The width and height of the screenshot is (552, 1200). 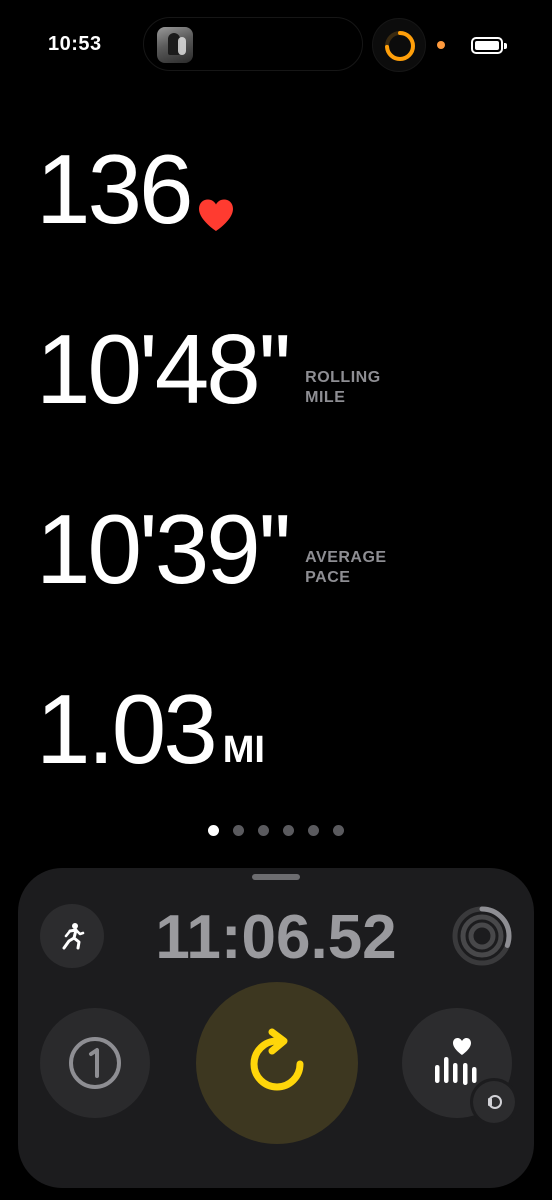 I want to click on average-pace-label: AVERAGE PACE, so click(x=346, y=567).